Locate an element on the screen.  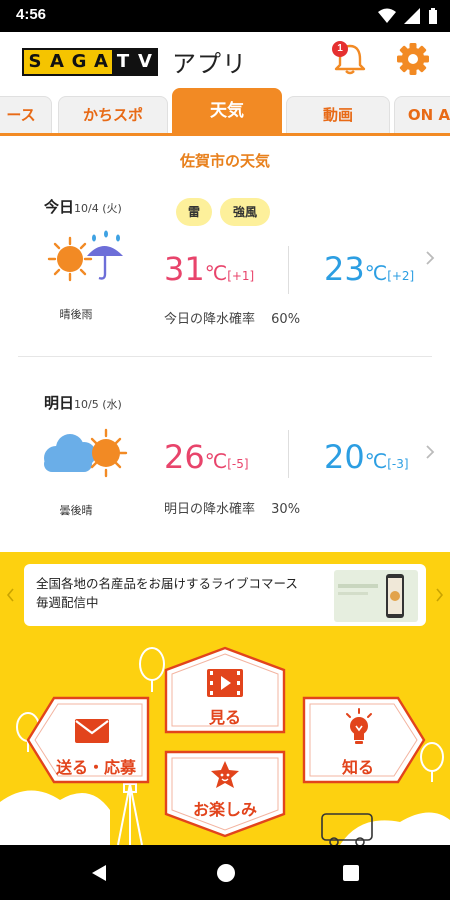
tab-news: ース is located at coordinates (26, 114).